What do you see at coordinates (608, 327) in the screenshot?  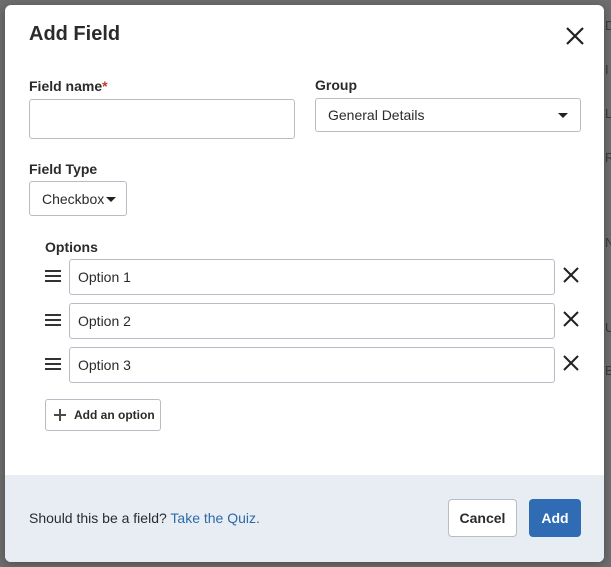 I see `background-glyph: U` at bounding box center [608, 327].